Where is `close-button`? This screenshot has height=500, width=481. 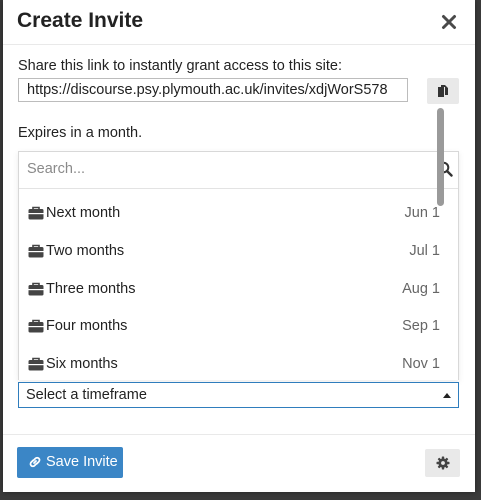 close-button is located at coordinates (449, 22).